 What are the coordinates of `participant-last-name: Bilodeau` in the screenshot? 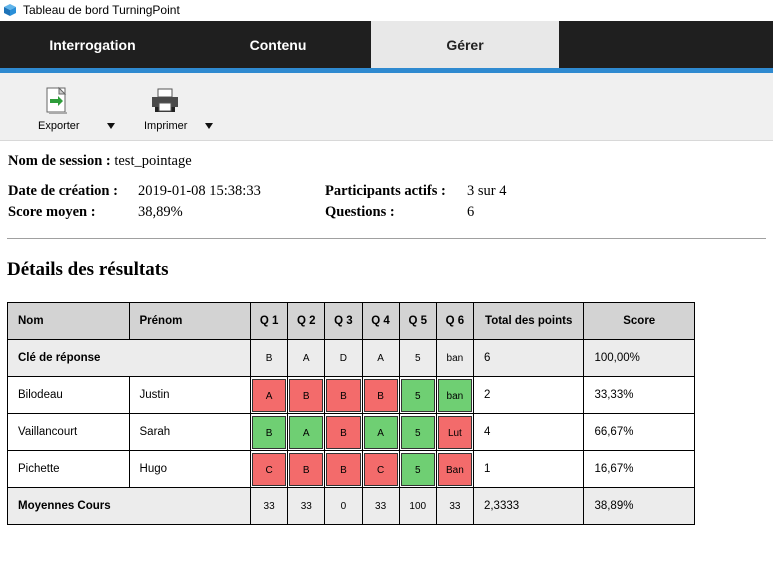 It's located at (68, 395).